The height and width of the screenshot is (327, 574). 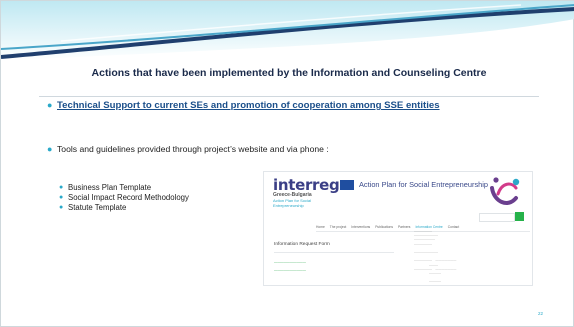 What do you see at coordinates (497, 217) in the screenshot?
I see `website-search-input` at bounding box center [497, 217].